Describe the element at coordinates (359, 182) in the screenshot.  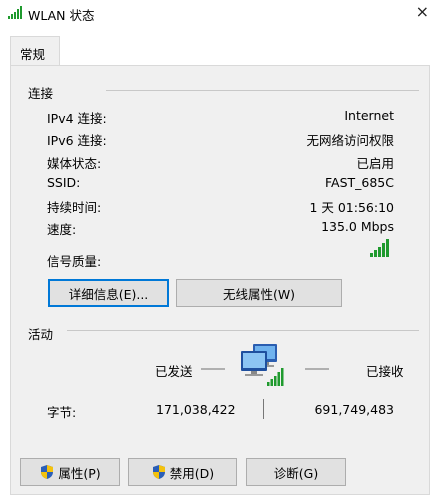
I see `ssid-value: FAST_685C` at that location.